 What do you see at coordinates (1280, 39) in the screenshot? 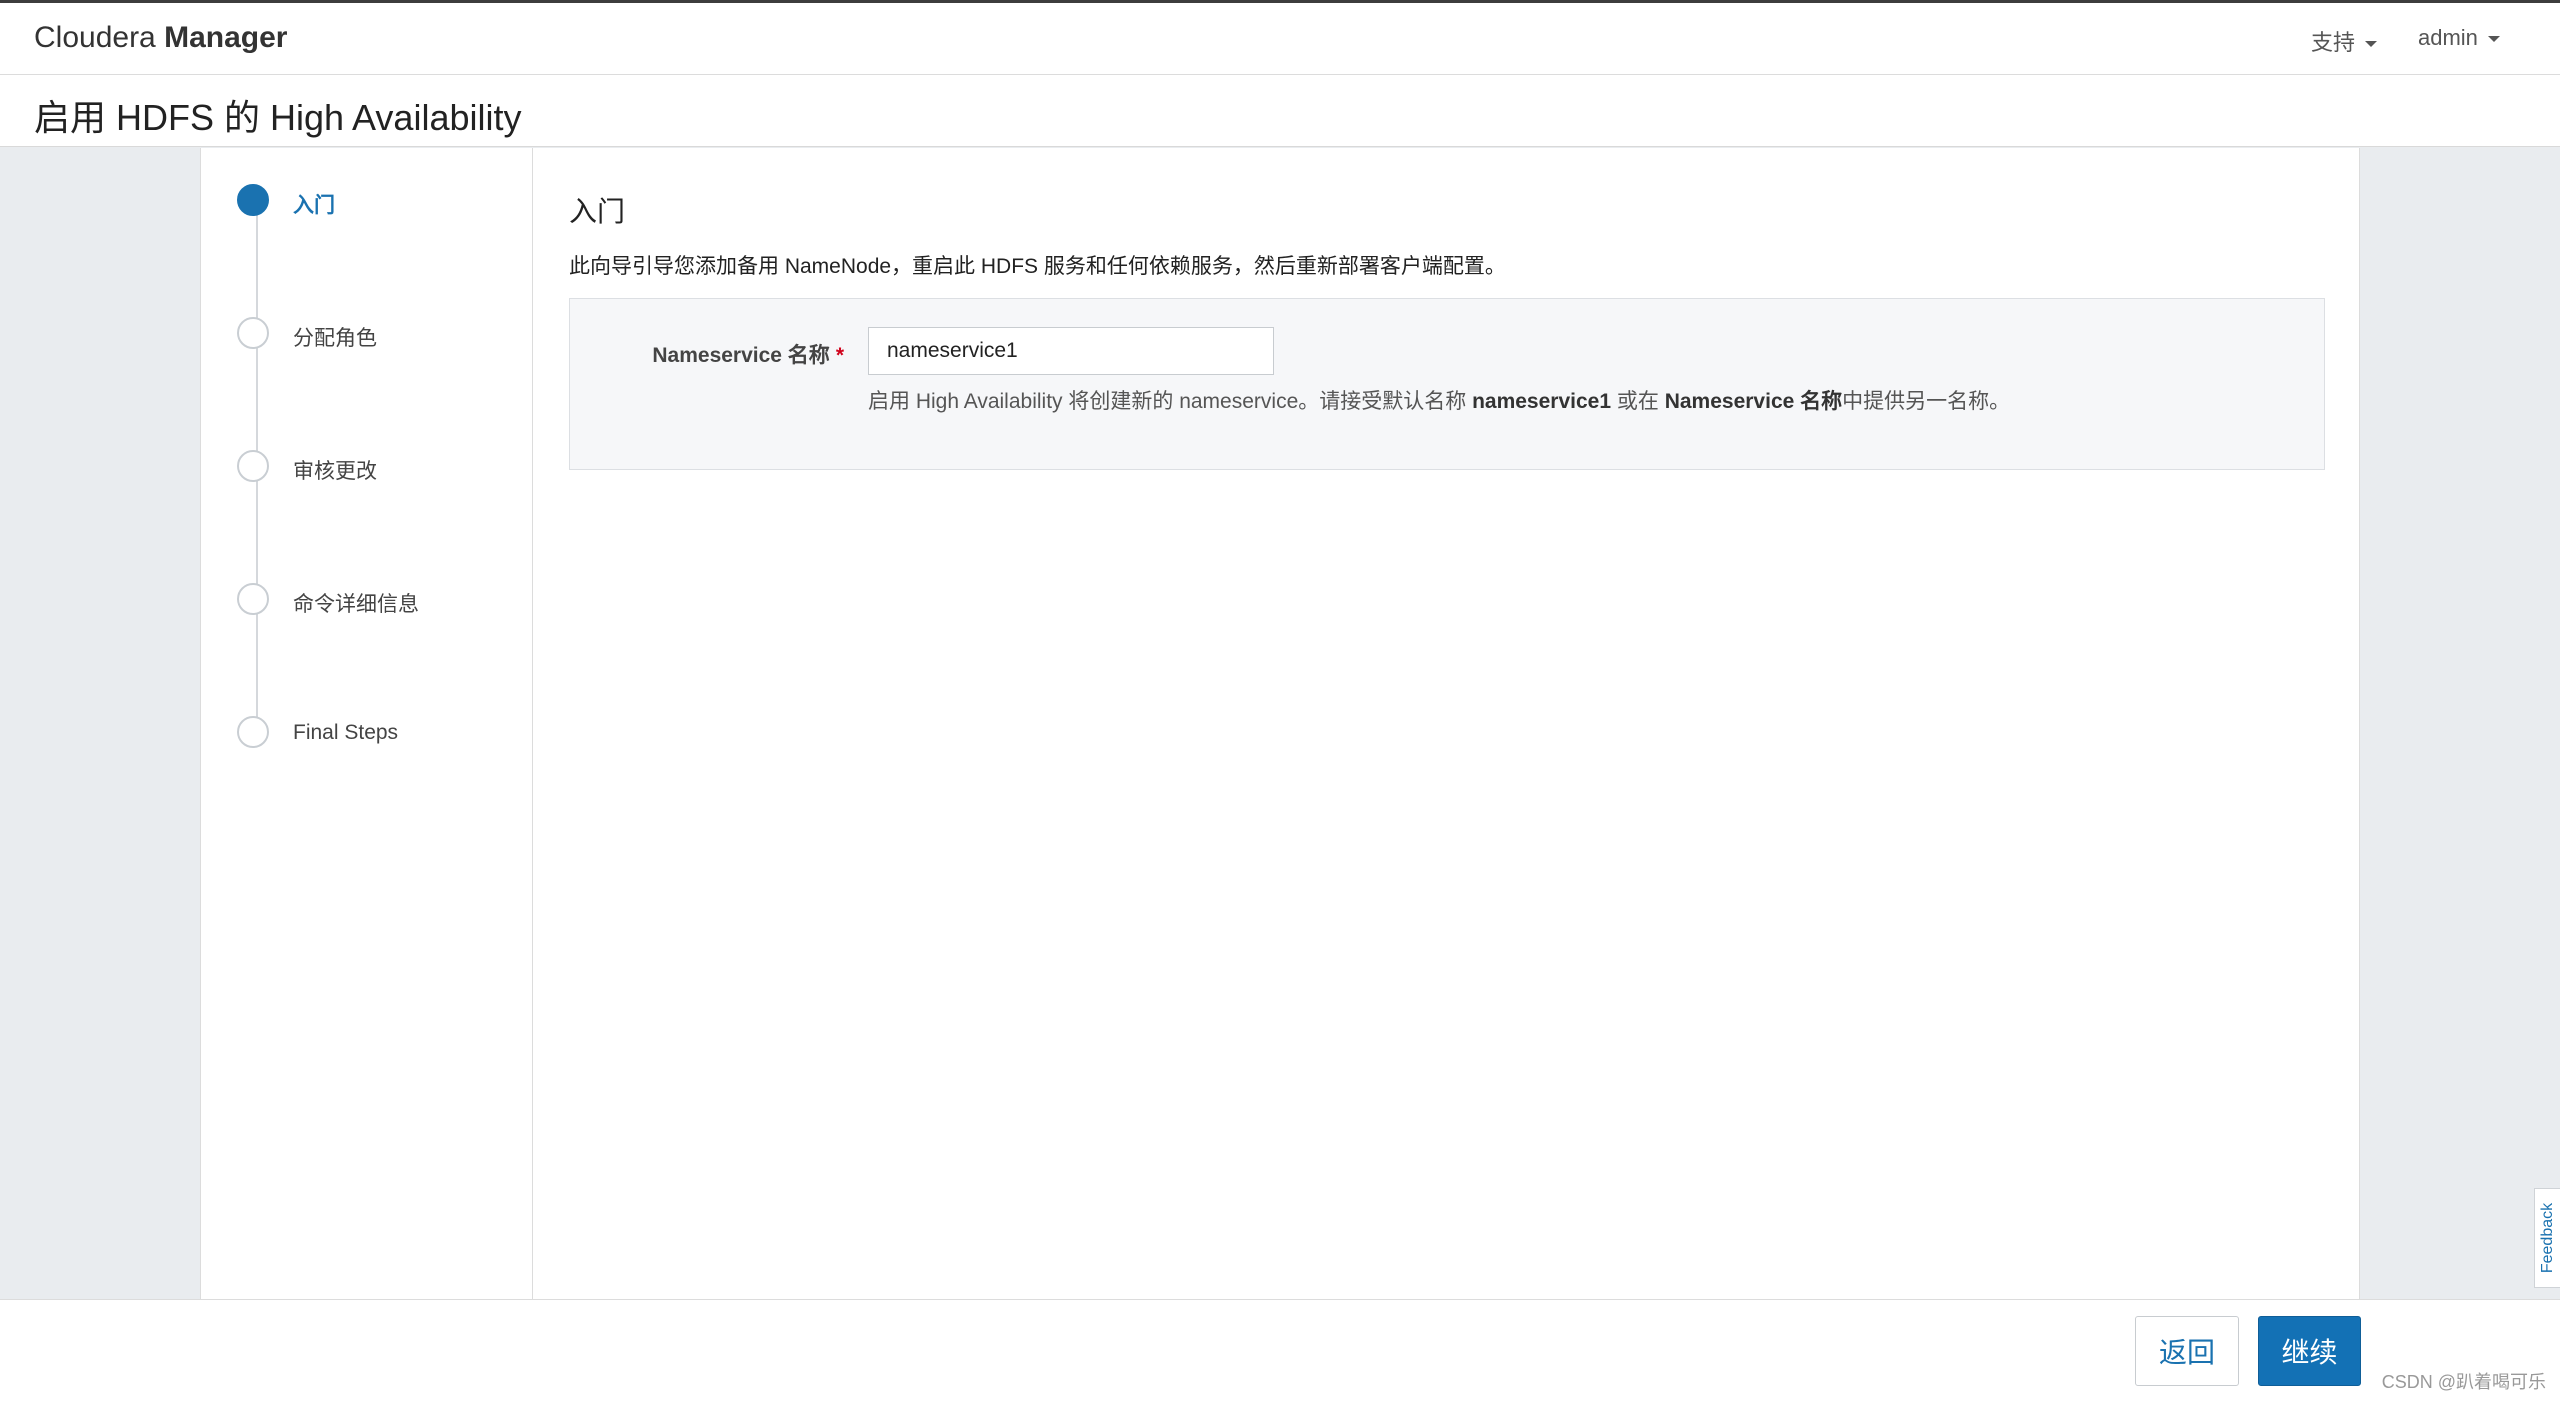
I see `top-navbar: Cloudera Manager 支持 admin` at bounding box center [1280, 39].